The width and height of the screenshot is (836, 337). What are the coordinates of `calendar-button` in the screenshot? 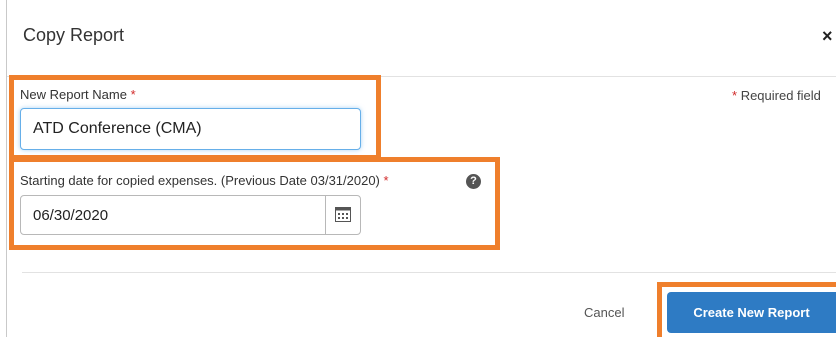 It's located at (342, 215).